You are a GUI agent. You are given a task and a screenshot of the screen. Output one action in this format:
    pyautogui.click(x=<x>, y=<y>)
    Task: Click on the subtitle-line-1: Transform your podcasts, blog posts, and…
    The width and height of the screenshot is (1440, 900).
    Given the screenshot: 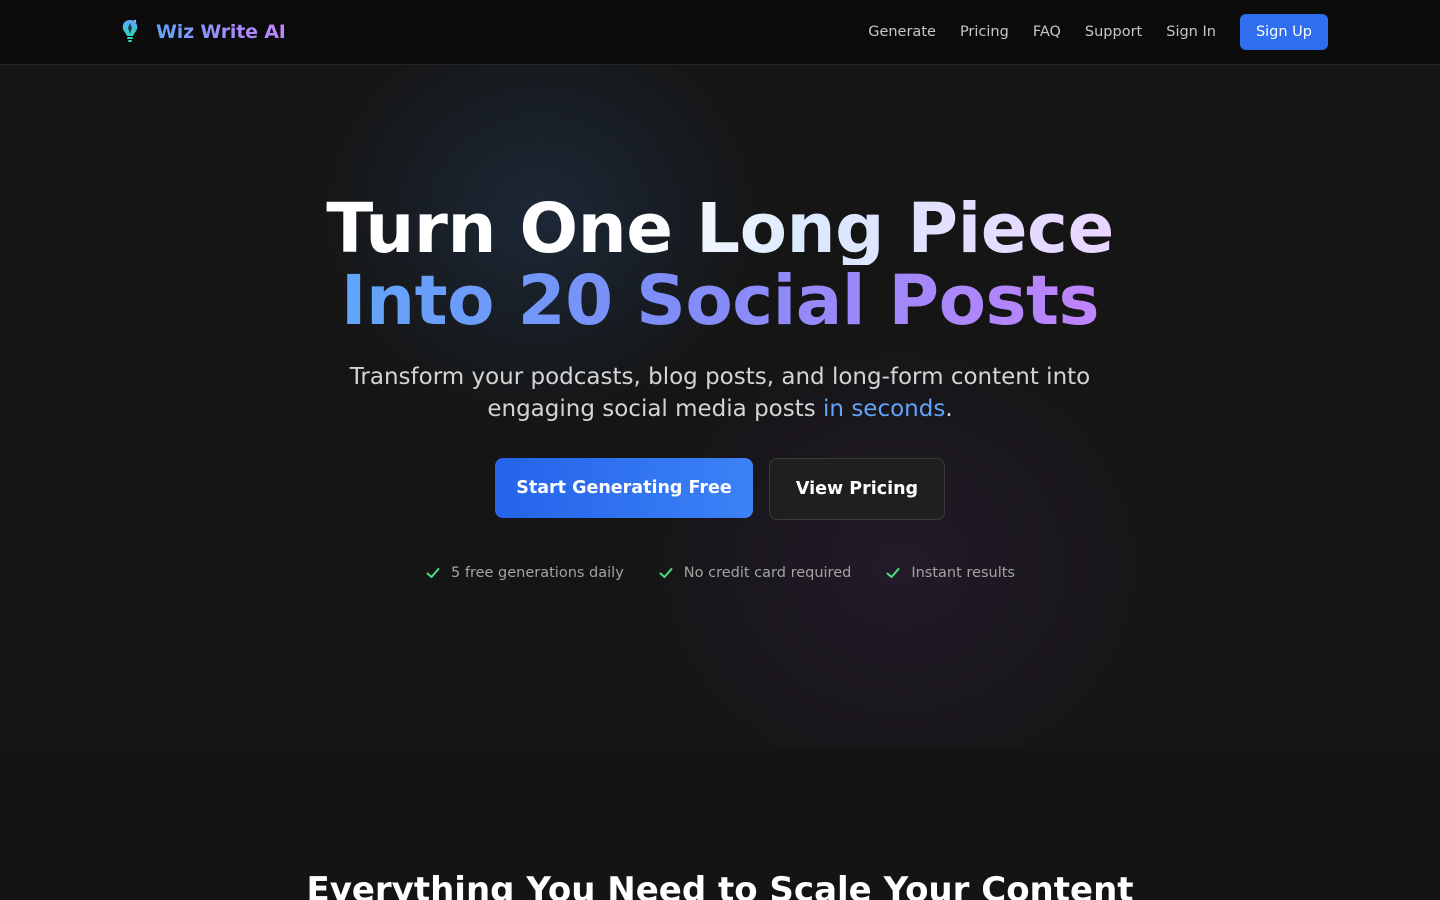 What is the action you would take?
    pyautogui.click(x=720, y=377)
    